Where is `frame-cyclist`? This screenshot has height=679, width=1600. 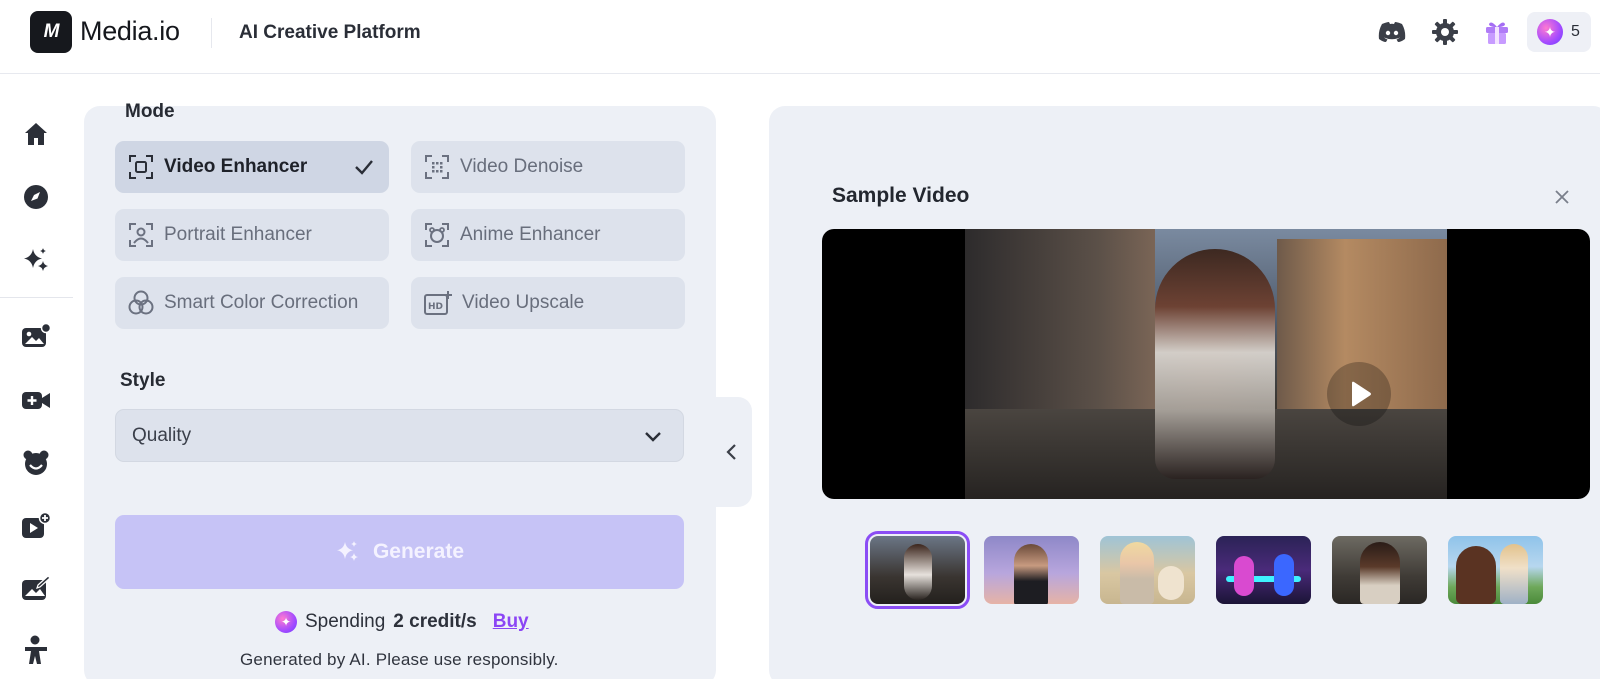
frame-cyclist is located at coordinates (1215, 364).